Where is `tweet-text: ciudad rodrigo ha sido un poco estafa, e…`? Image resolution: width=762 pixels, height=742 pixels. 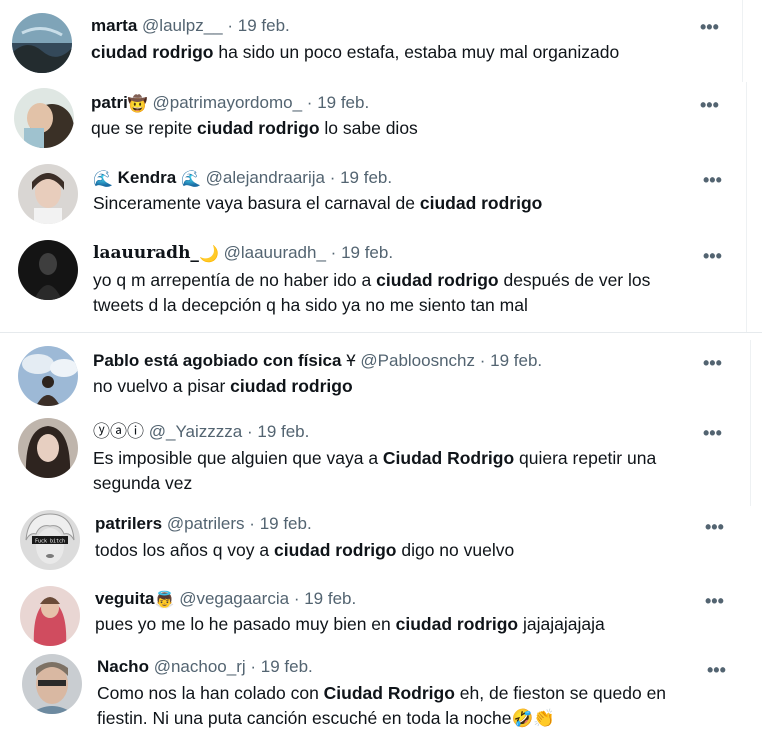
tweet-text: ciudad rodrigo ha sido un poco estafa, e… is located at coordinates (355, 52).